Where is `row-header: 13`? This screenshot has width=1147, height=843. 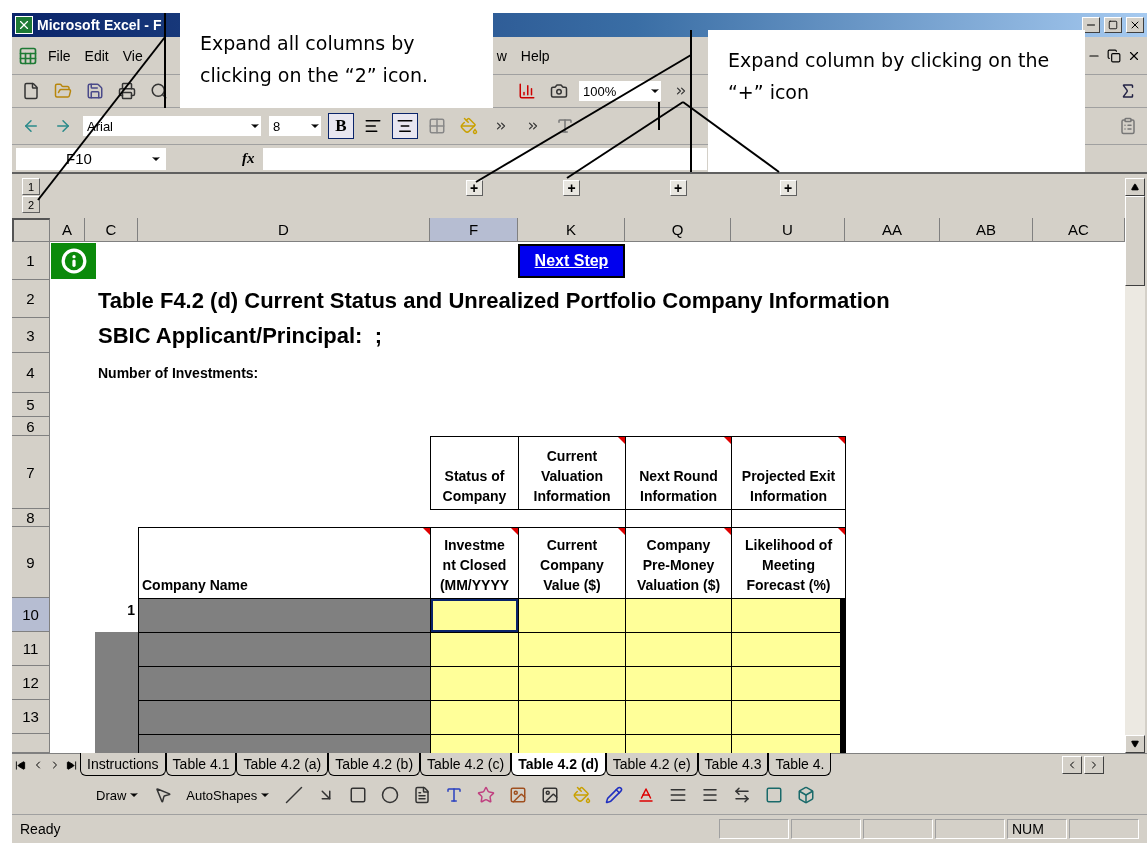 row-header: 13 is located at coordinates (31, 717).